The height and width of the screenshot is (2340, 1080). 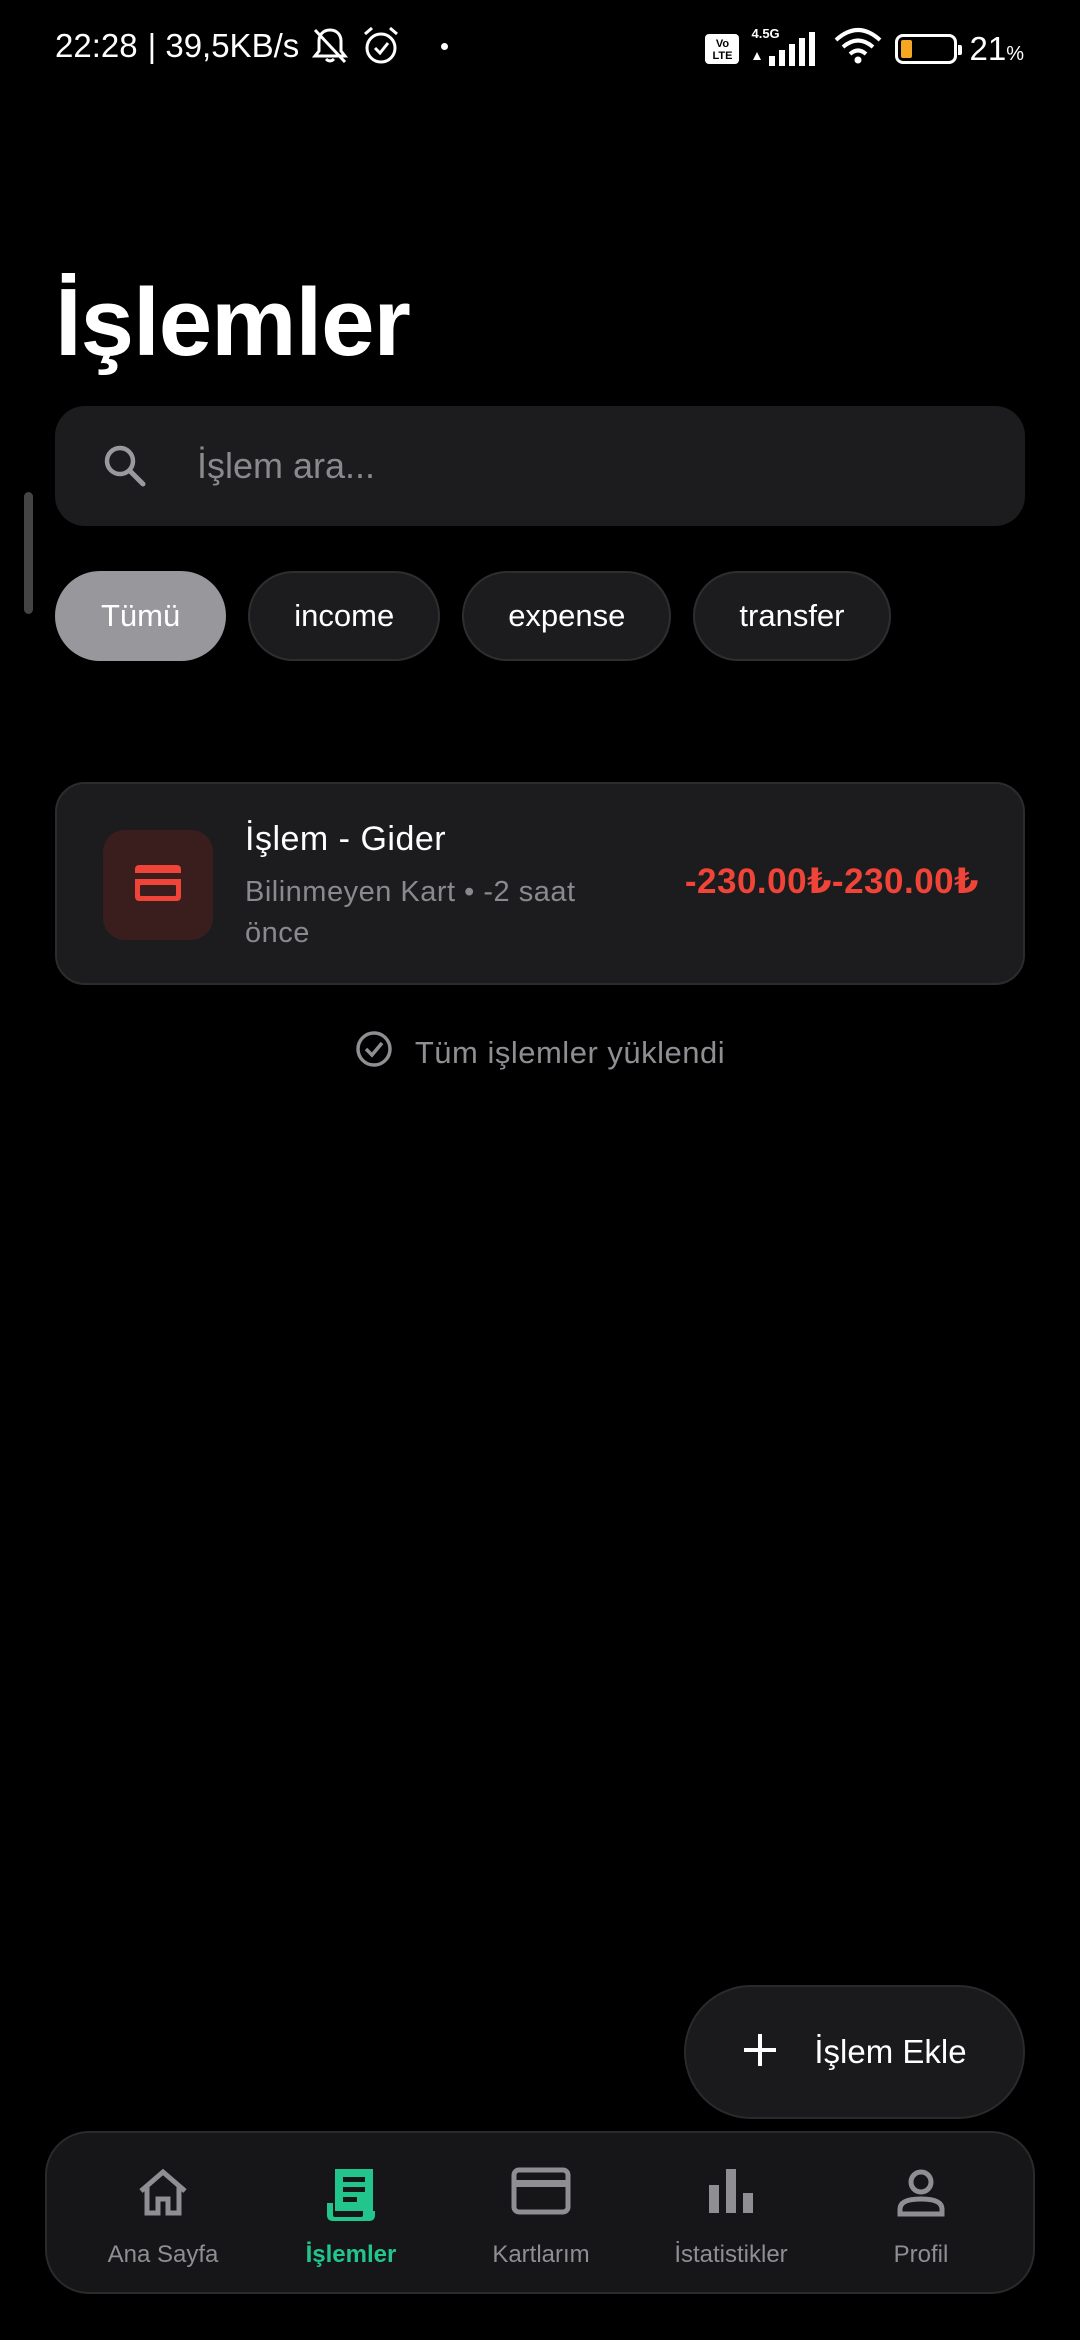 I want to click on filter-chip-all: Tümü, so click(x=141, y=616).